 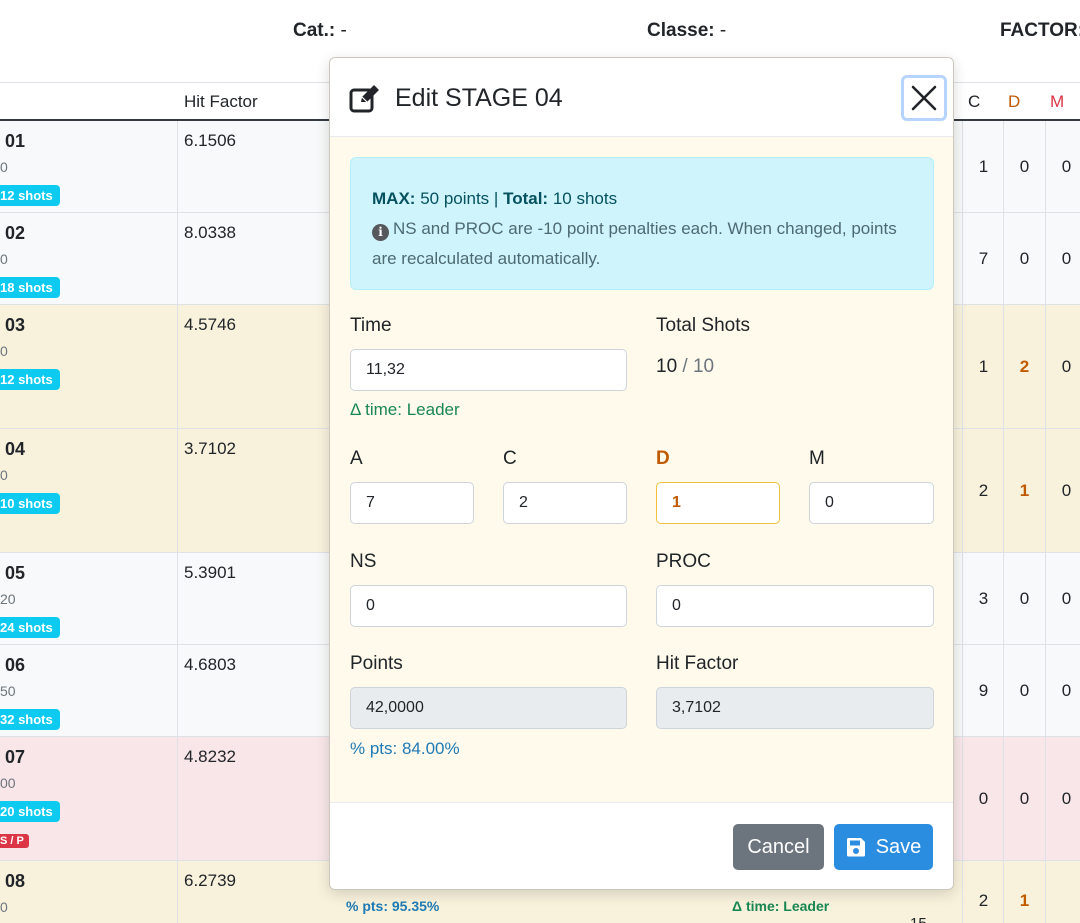 I want to click on modal-title: Edit STAGE 04, so click(x=479, y=98).